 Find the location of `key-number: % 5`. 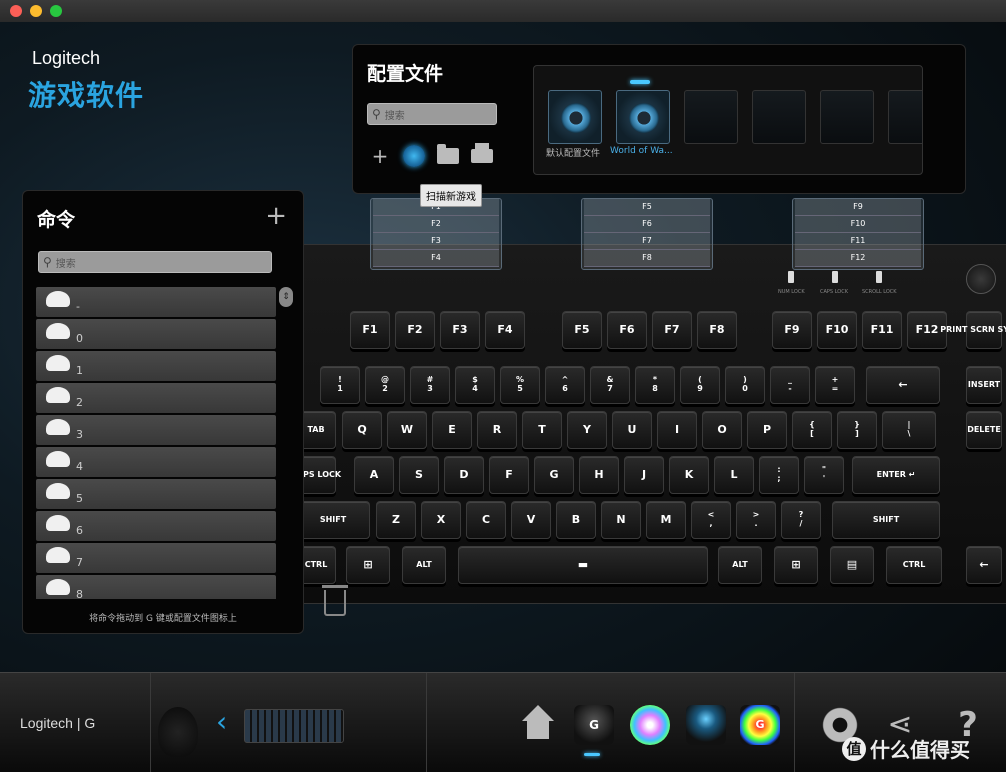

key-number: % 5 is located at coordinates (520, 385).